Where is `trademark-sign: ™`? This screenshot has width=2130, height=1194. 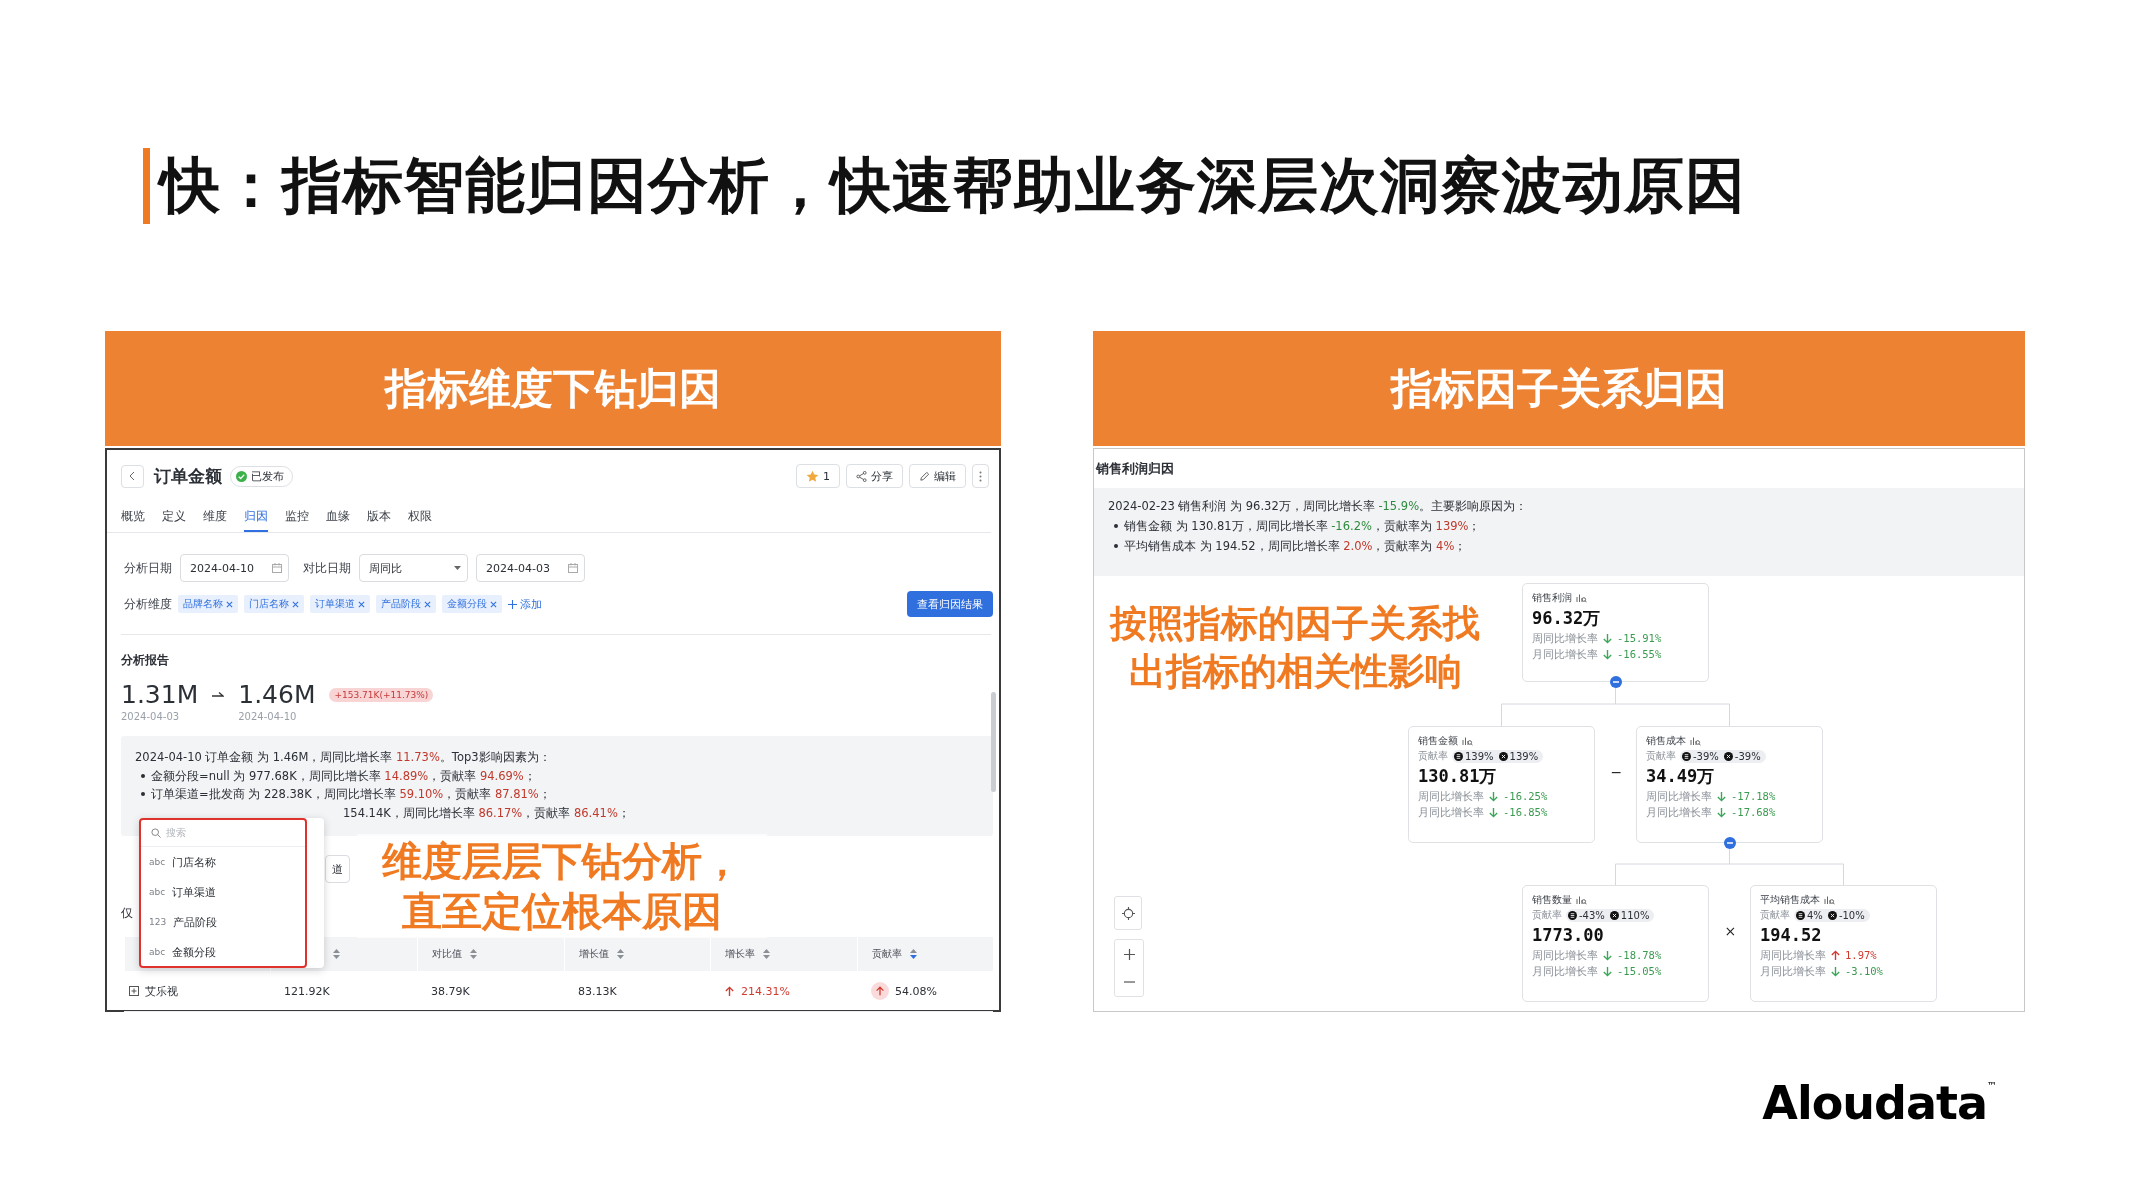
trademark-sign: ™ is located at coordinates (1992, 1085).